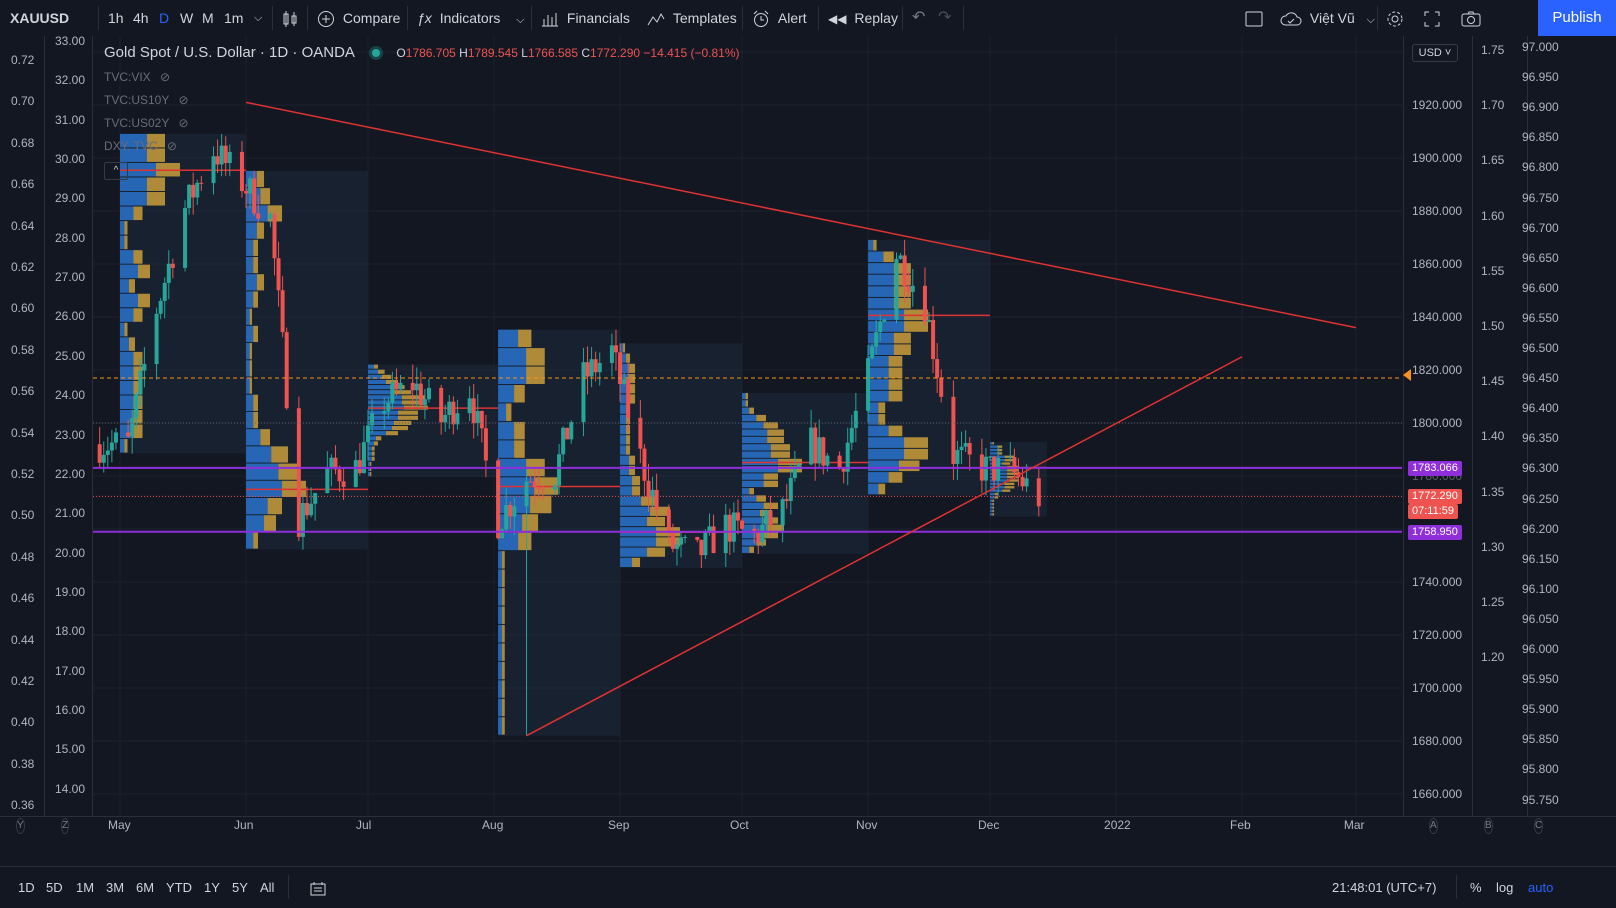 This screenshot has width=1616, height=908. I want to click on overlay-vix: TVC:VIX ⊘, so click(137, 77).